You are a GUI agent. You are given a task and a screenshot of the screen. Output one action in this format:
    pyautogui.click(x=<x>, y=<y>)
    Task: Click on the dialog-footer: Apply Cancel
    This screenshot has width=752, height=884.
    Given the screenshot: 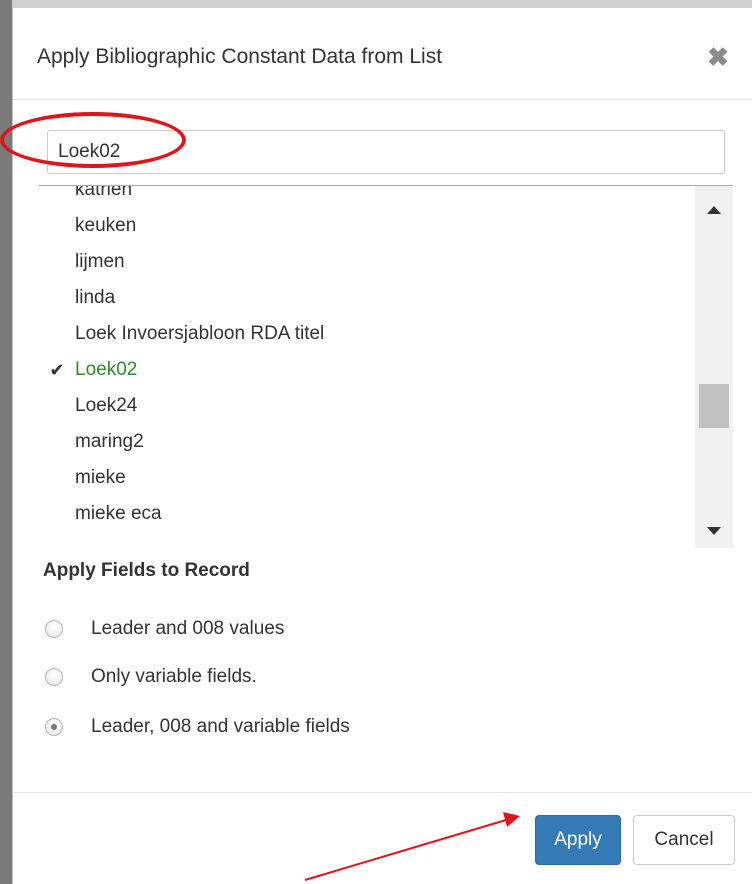 What is the action you would take?
    pyautogui.click(x=382, y=838)
    